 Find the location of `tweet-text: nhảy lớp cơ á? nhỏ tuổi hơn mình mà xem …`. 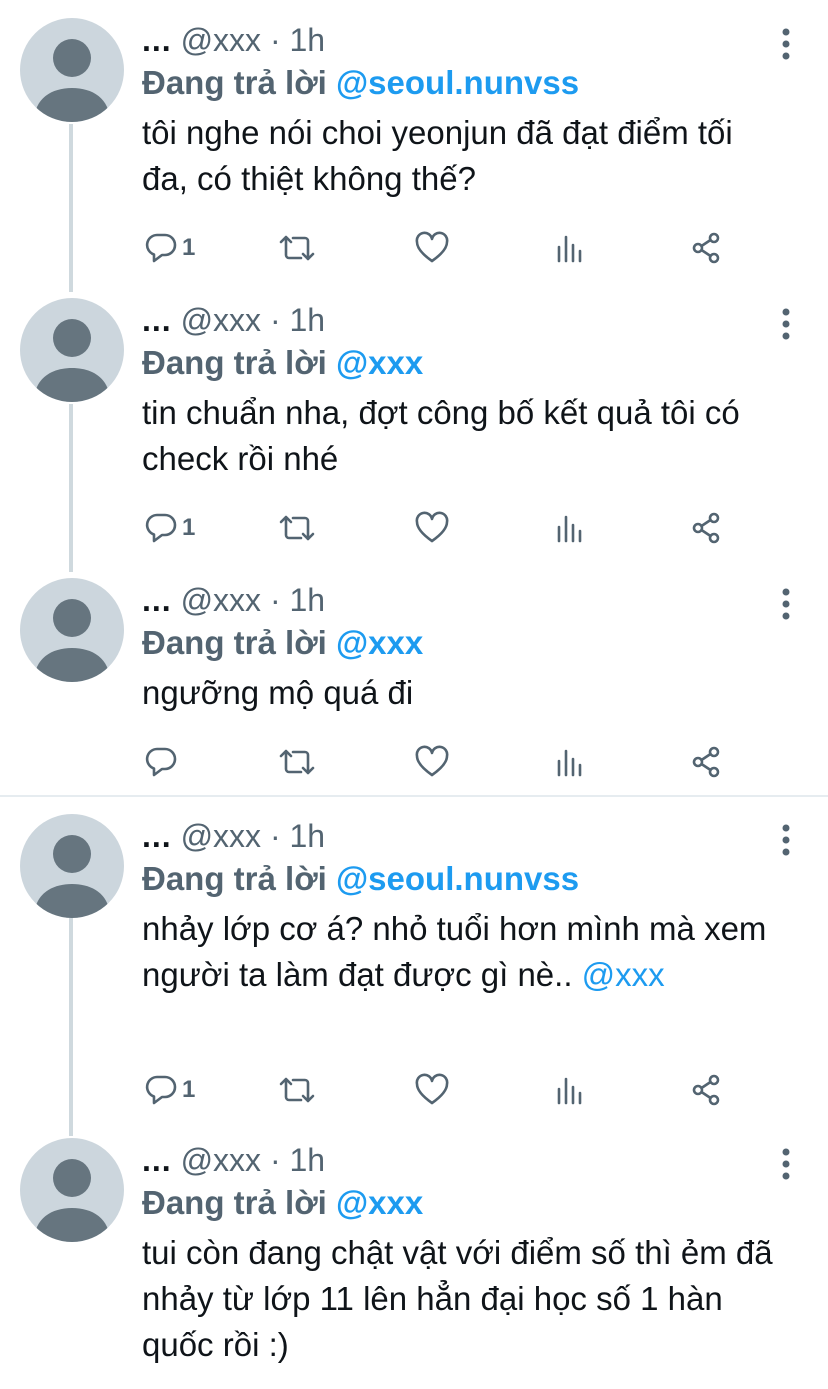

tweet-text: nhảy lớp cơ á? nhỏ tuổi hơn mình mà xem … is located at coordinates (462, 952).